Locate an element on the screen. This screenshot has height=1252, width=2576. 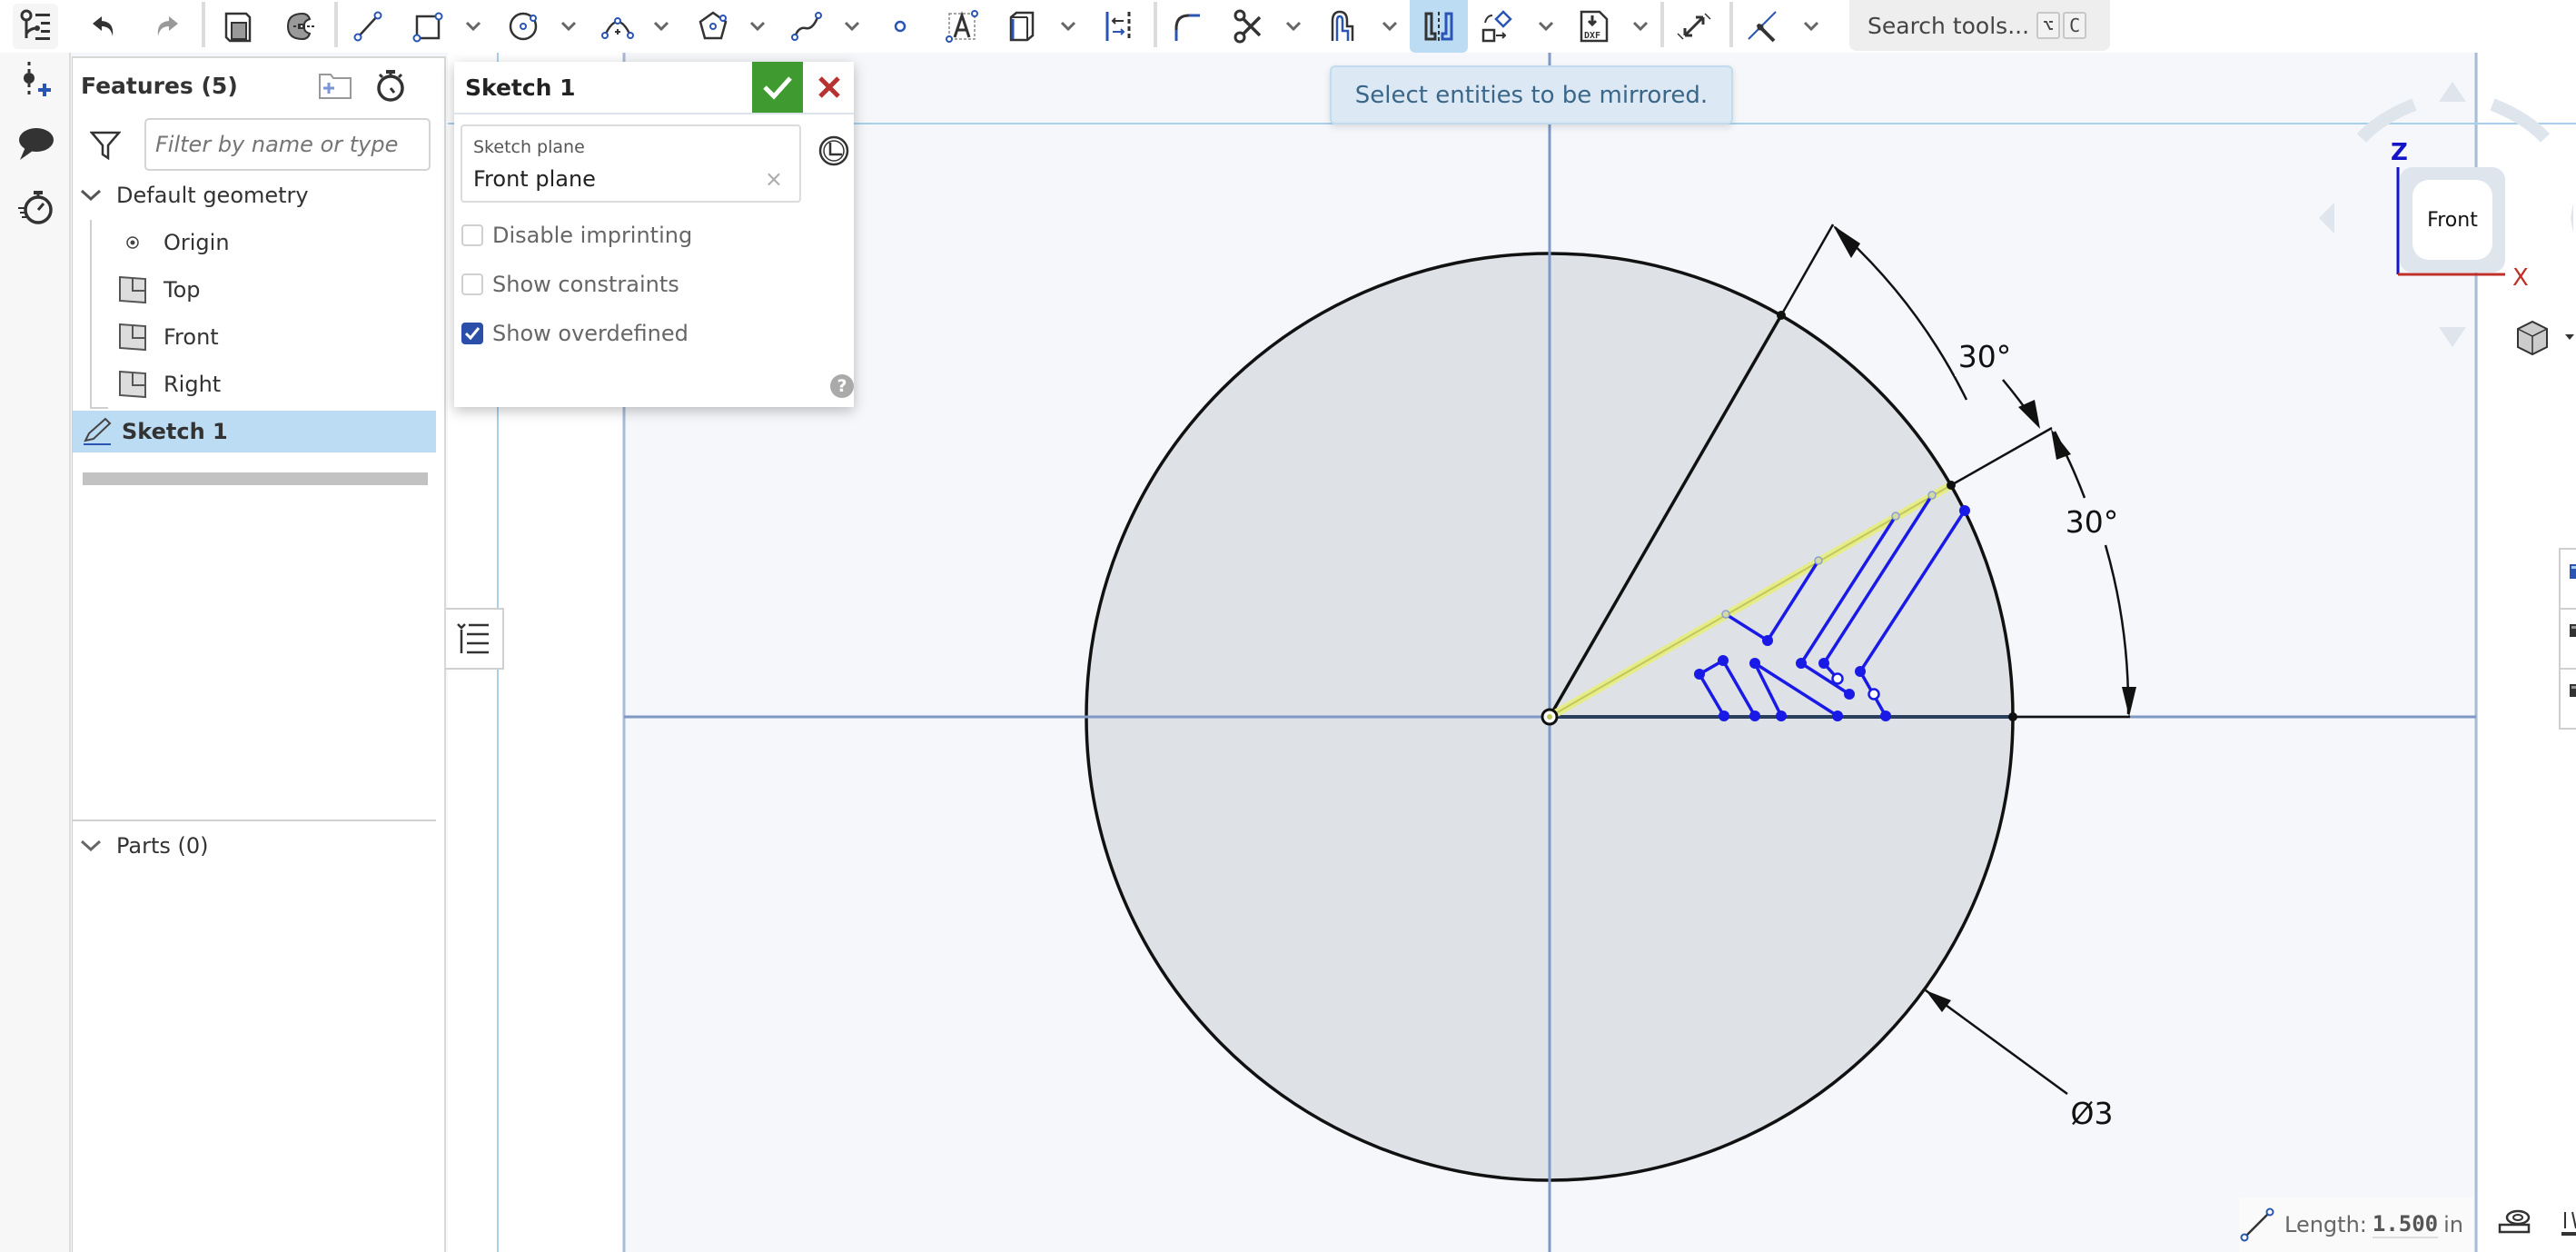
mass-properties-icon is located at coordinates (2573, 690).